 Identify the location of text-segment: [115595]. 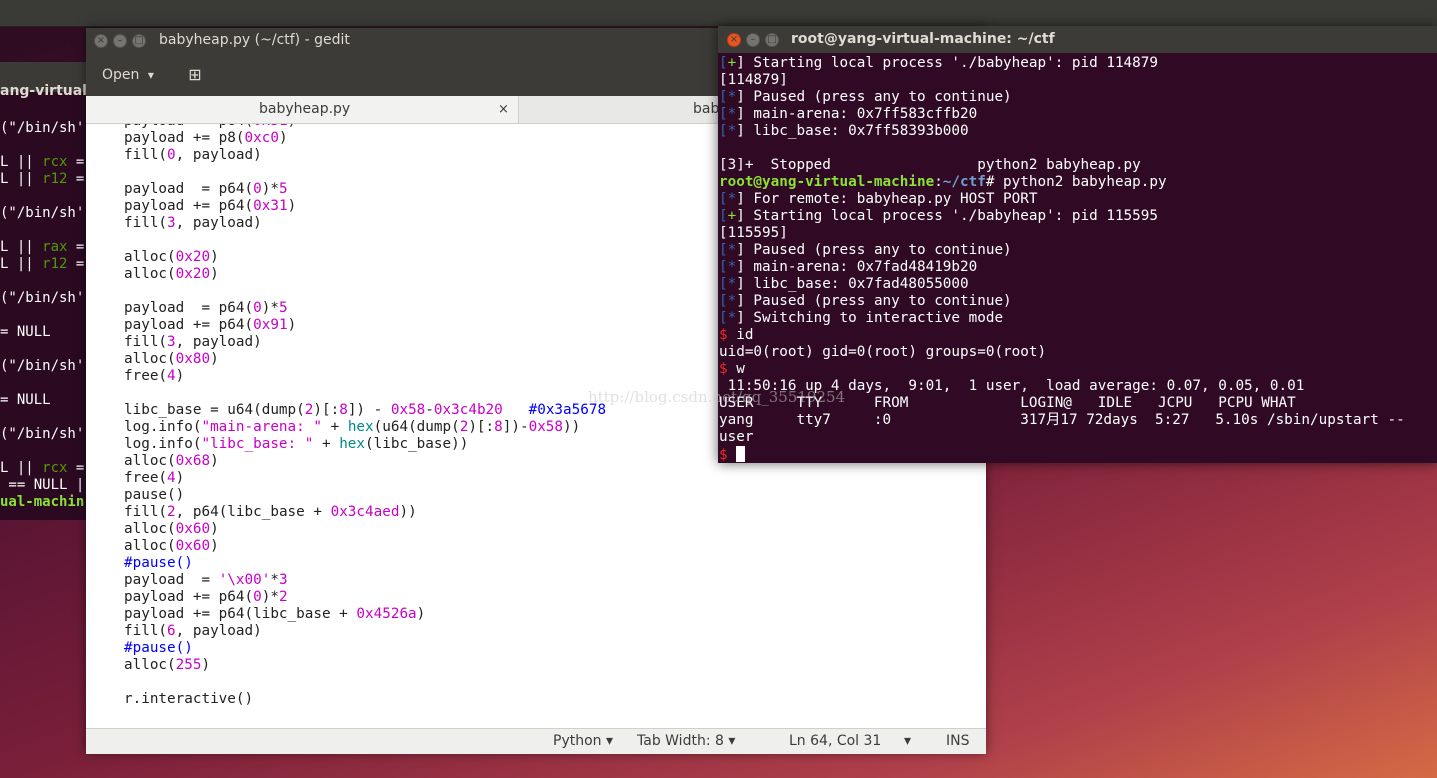
(753, 233).